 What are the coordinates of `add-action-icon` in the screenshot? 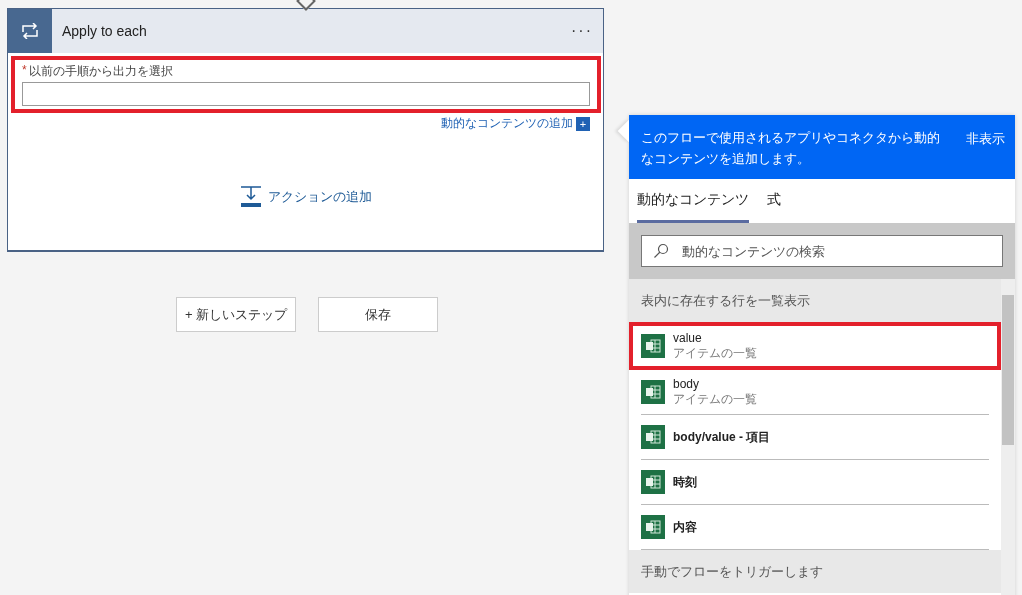 It's located at (250, 197).